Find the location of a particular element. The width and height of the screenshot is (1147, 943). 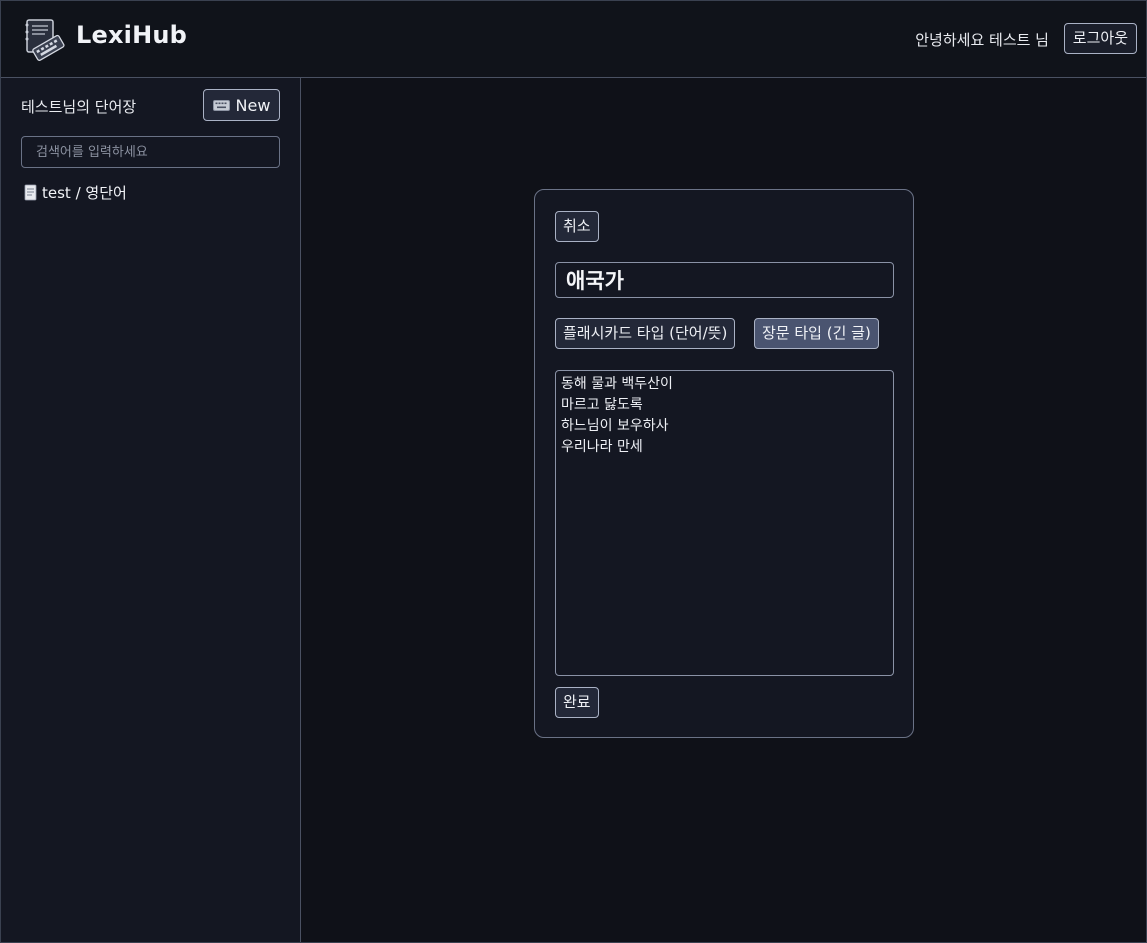

search-input is located at coordinates (150, 152).